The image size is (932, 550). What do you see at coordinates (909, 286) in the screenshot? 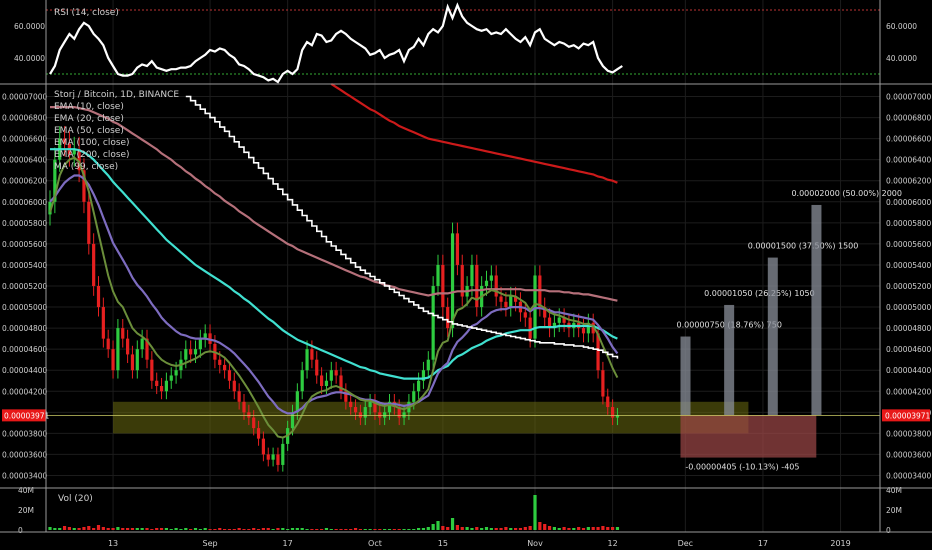
I see `y-tick-label-right: 0.00005200` at bounding box center [909, 286].